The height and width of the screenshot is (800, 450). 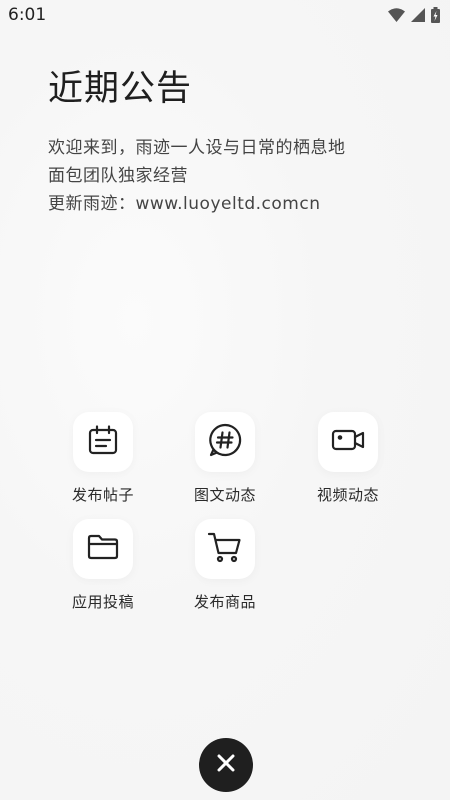 I want to click on close-icon, so click(x=226, y=765).